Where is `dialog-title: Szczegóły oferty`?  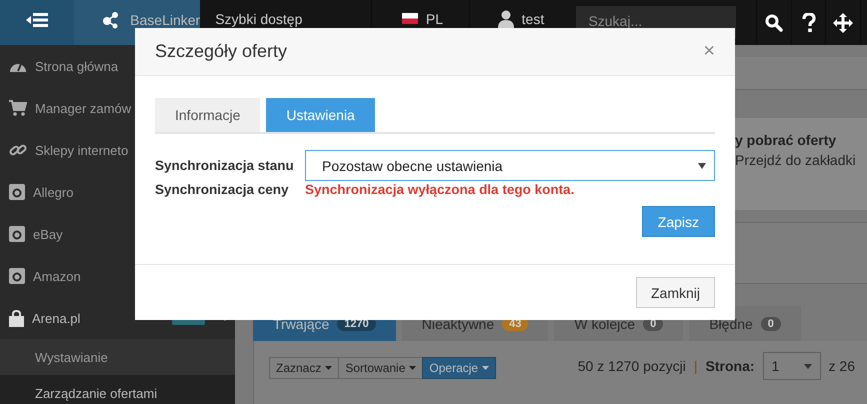
dialog-title: Szczegóły oferty is located at coordinates (221, 51).